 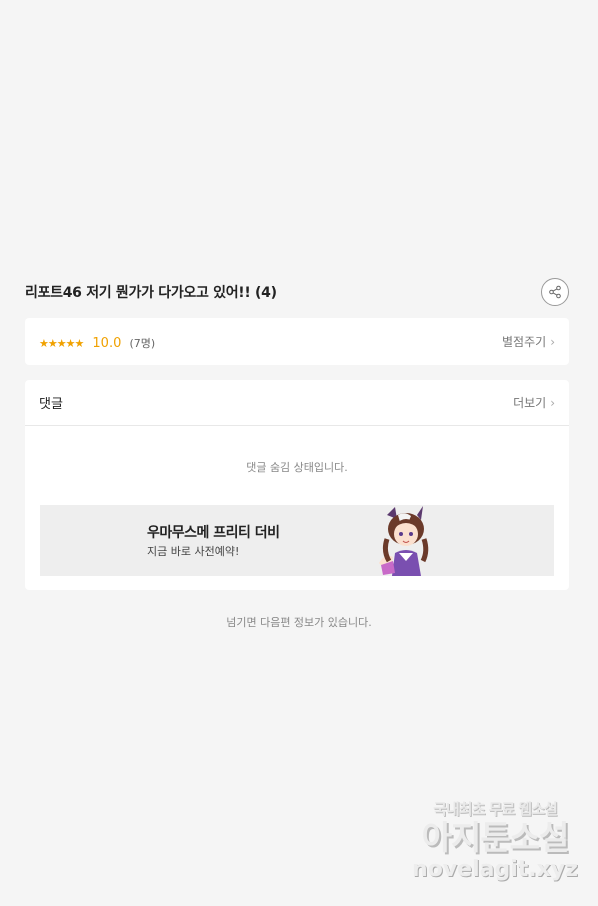 What do you see at coordinates (51, 404) in the screenshot?
I see `comments-title: 댓글` at bounding box center [51, 404].